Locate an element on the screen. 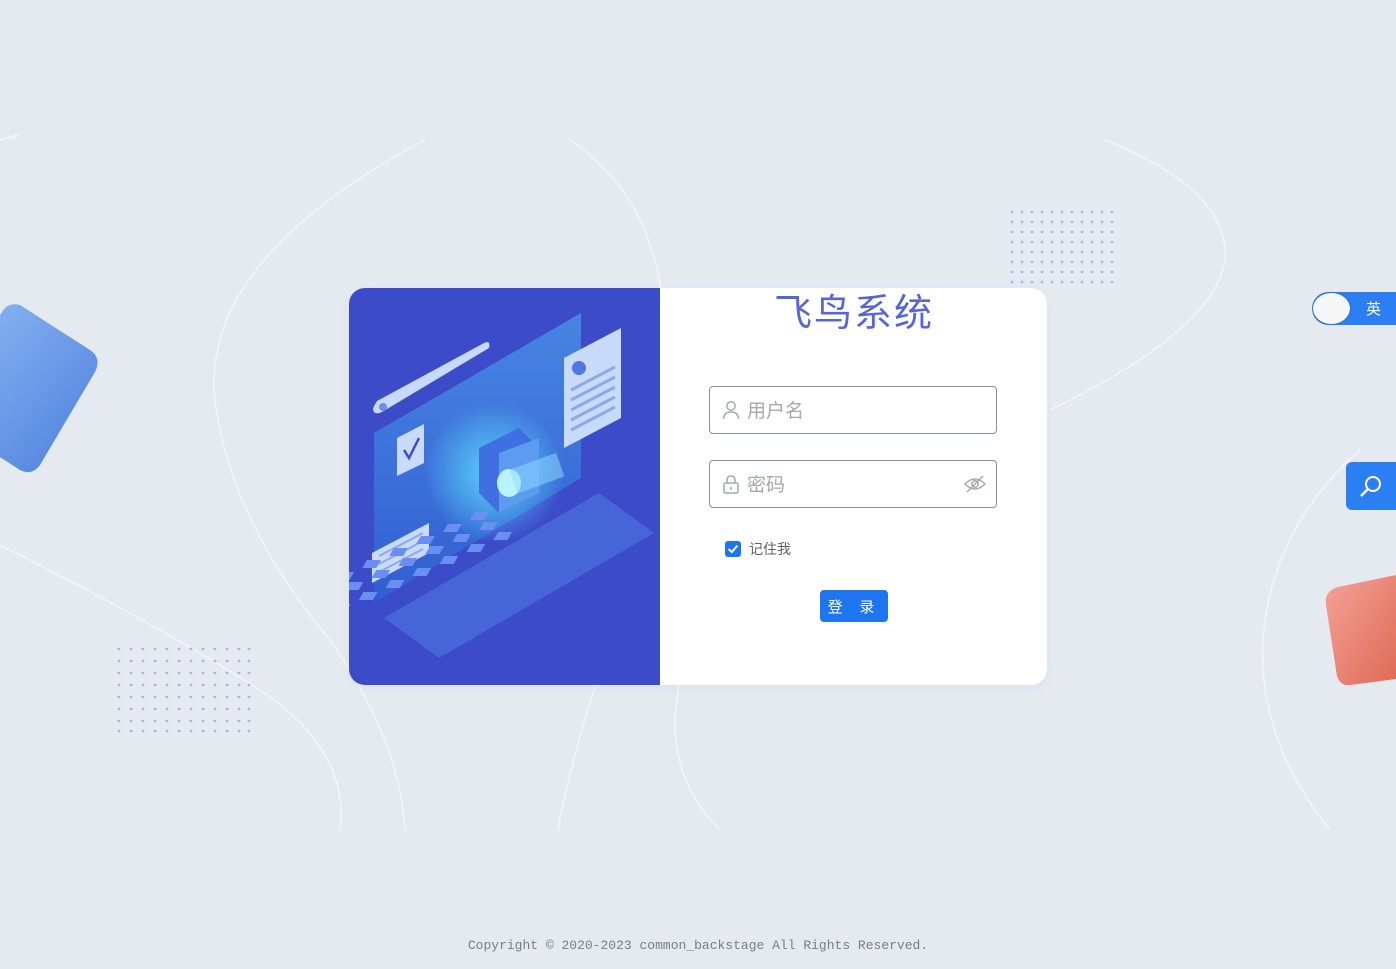  login-button: 登 录 is located at coordinates (854, 606).